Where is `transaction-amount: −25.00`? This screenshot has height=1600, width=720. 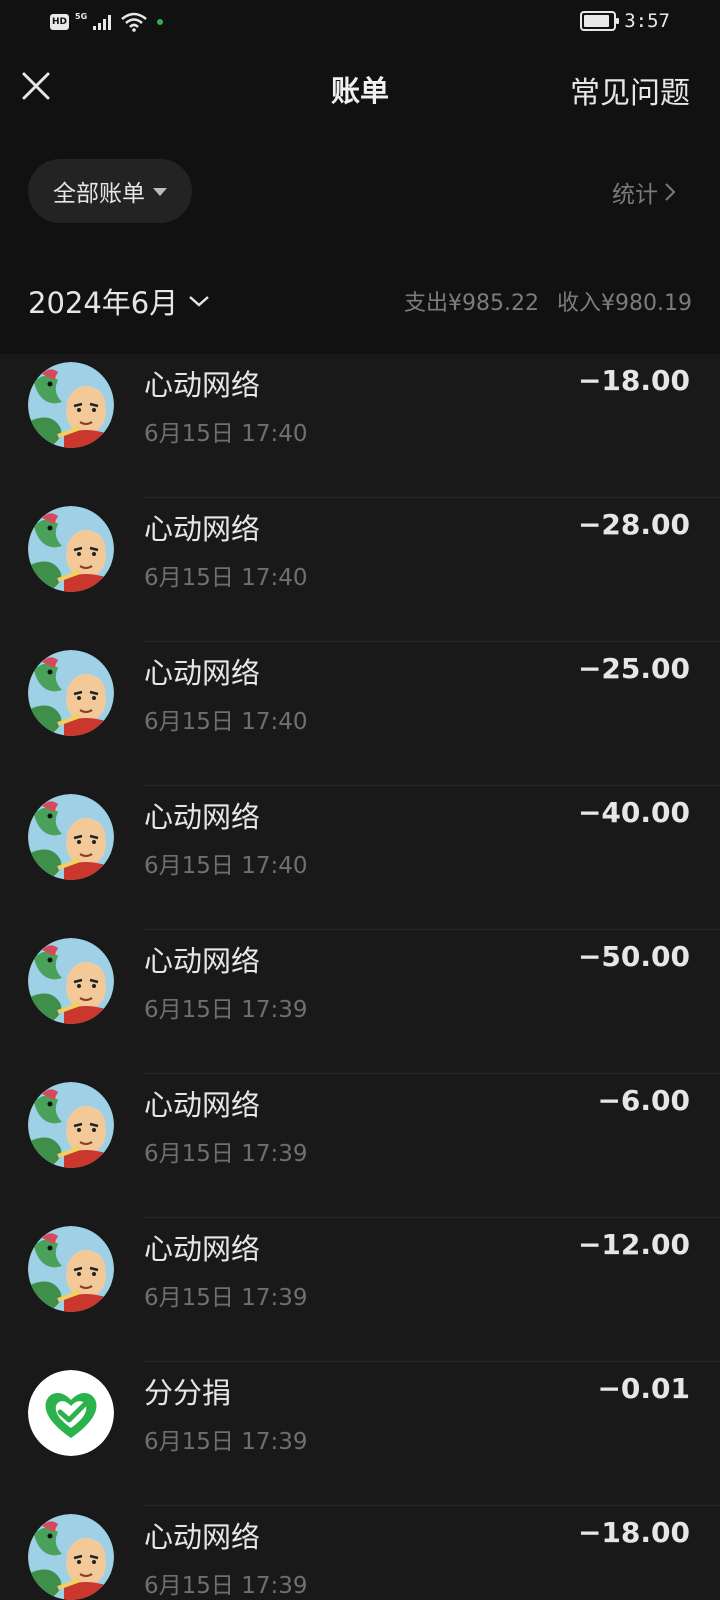
transaction-amount: −25.00 is located at coordinates (633, 668).